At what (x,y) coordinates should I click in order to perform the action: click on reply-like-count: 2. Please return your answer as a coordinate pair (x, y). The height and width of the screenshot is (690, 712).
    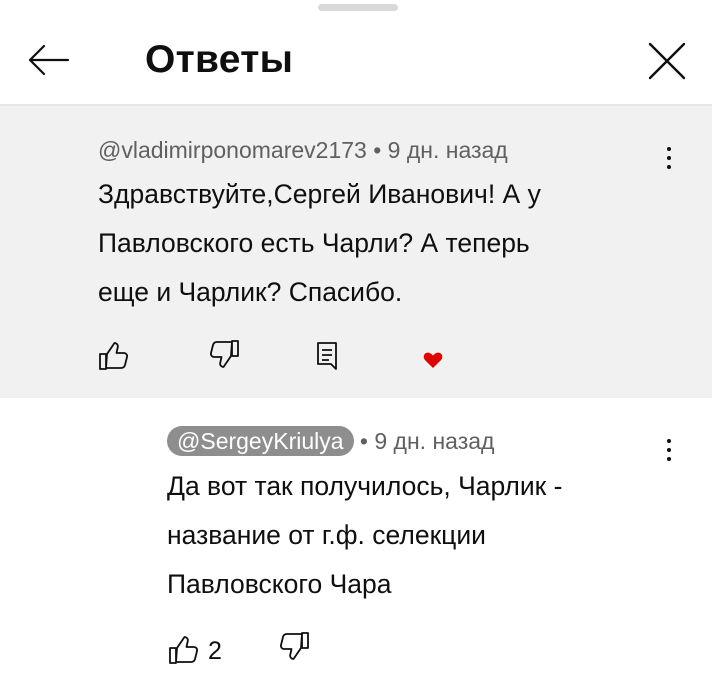
    Looking at the image, I should click on (215, 651).